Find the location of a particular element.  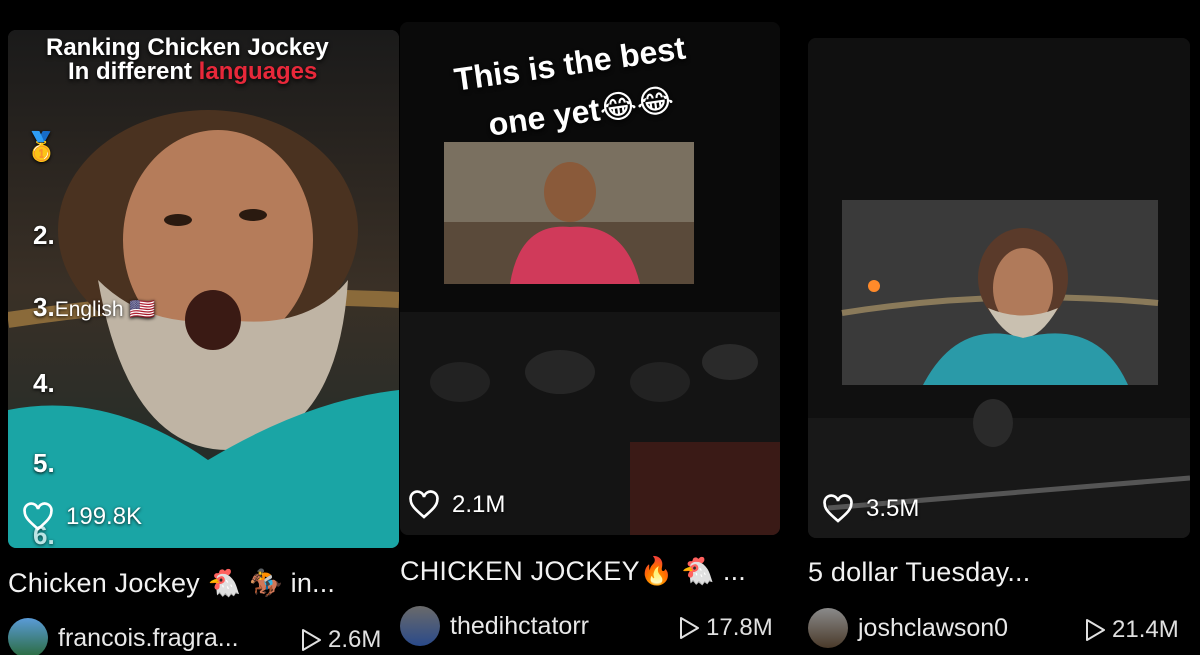

like-count-label: 3.5M is located at coordinates (893, 508).